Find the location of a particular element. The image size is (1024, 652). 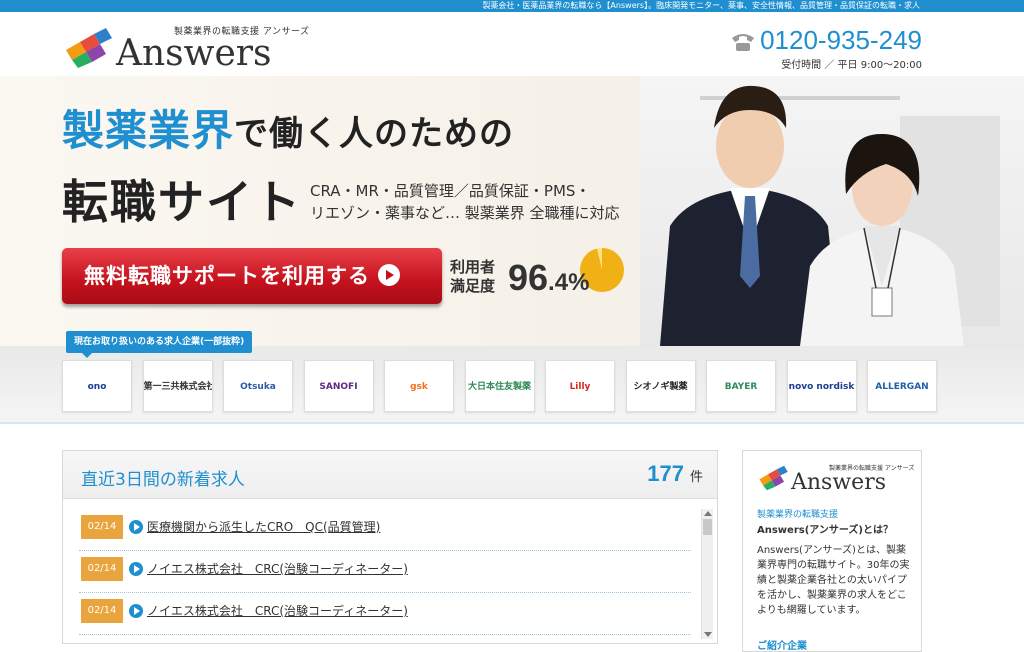

side-subheading: 製薬業界の転職支援 is located at coordinates (798, 515).